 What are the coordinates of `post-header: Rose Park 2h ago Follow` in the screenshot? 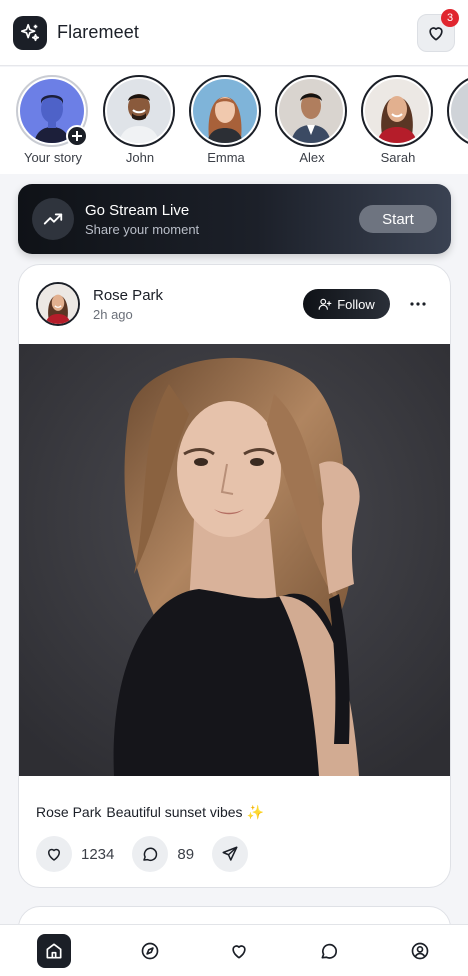 It's located at (234, 304).